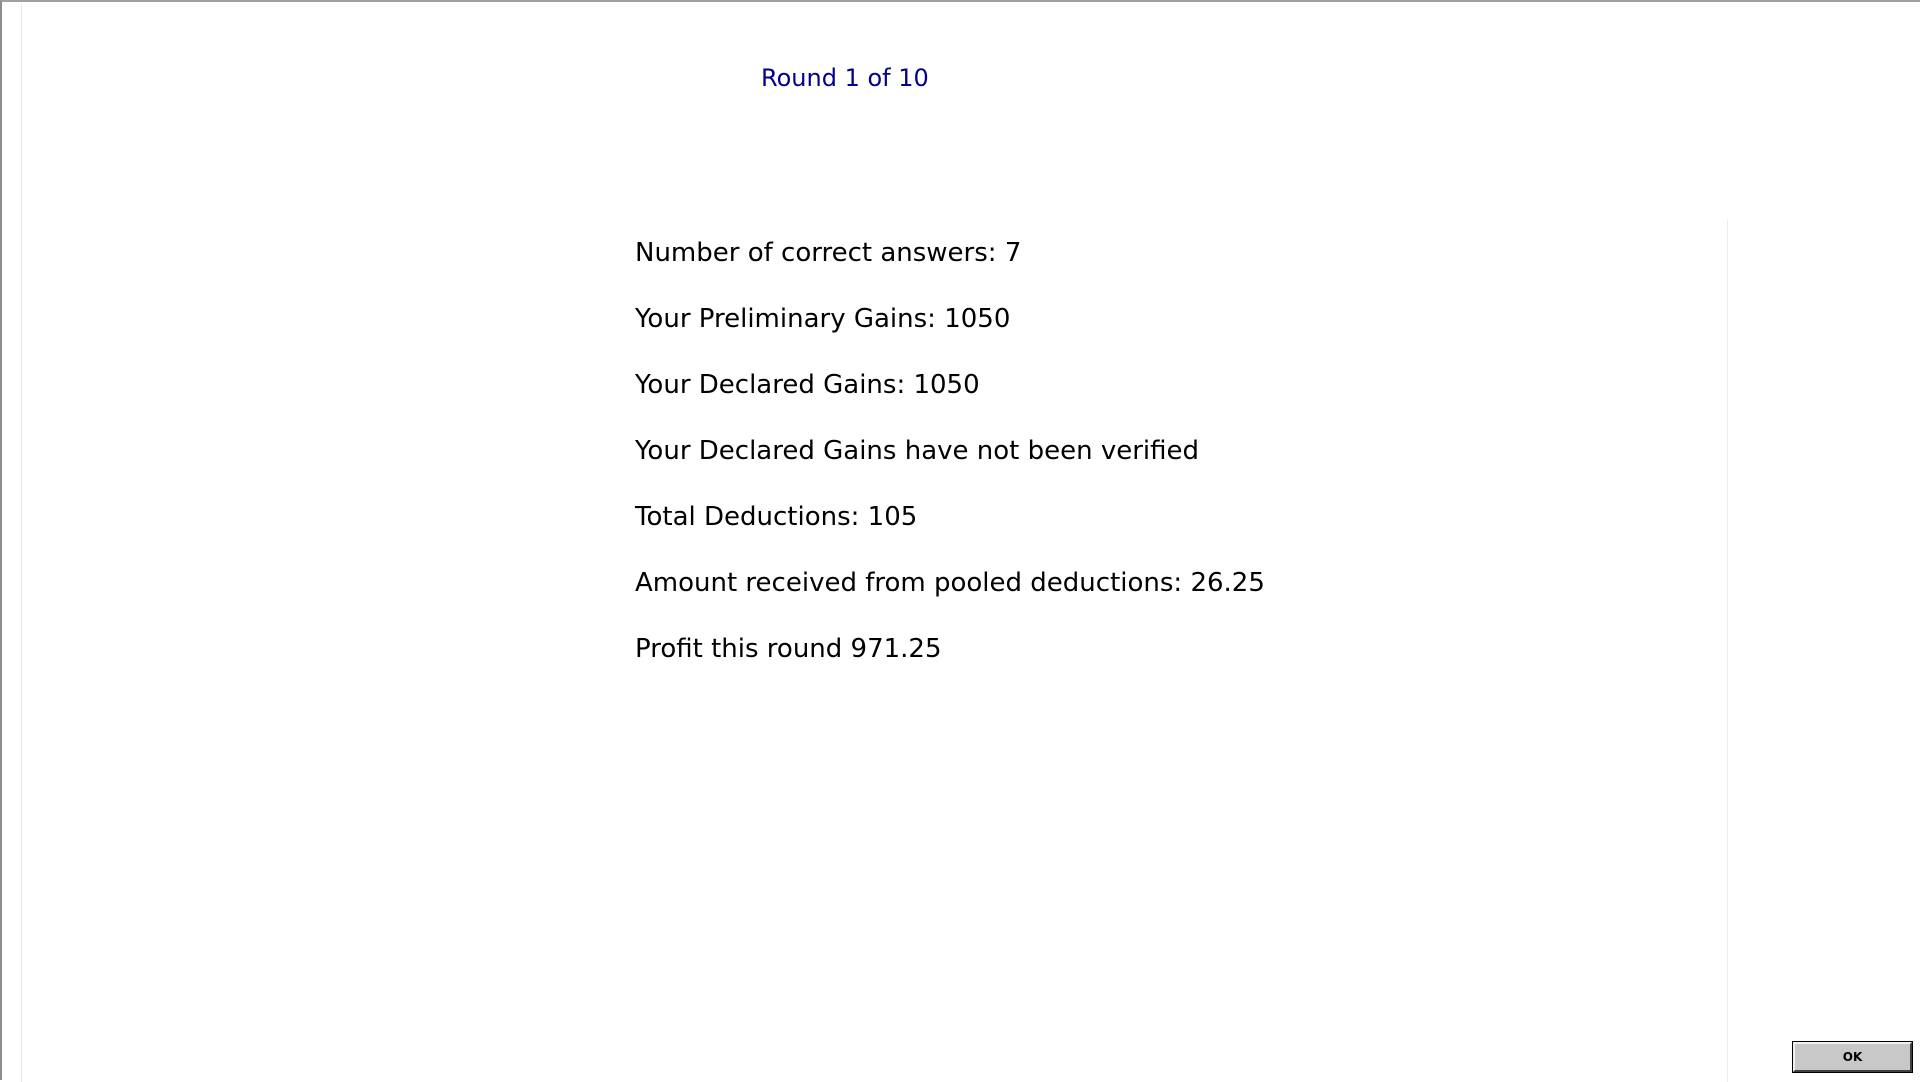 The image size is (1920, 1082). I want to click on panel-divider, so click(1727, 651).